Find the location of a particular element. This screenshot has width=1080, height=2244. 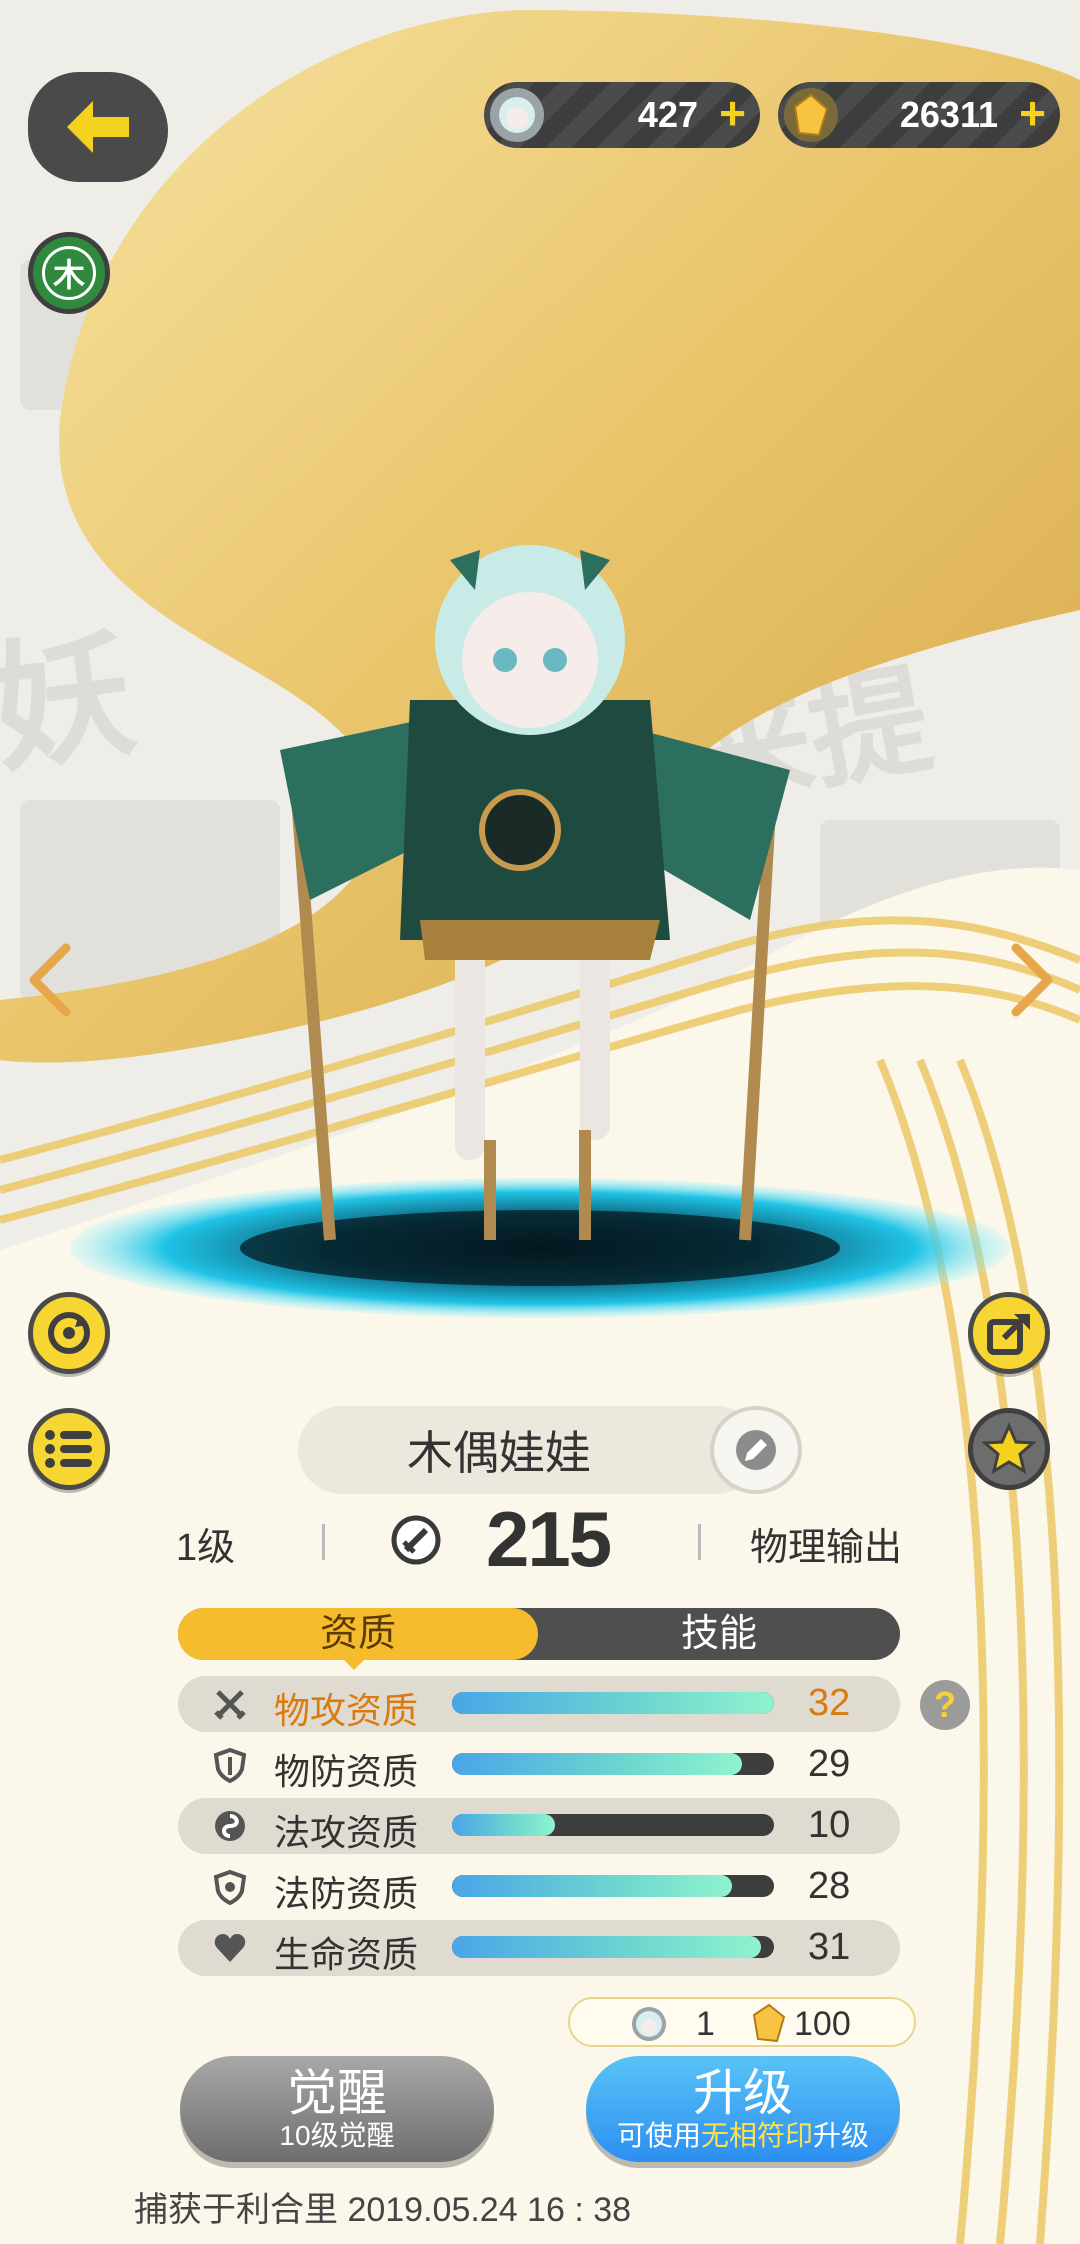

attribute-label: 物防资质 is located at coordinates (346, 1771).